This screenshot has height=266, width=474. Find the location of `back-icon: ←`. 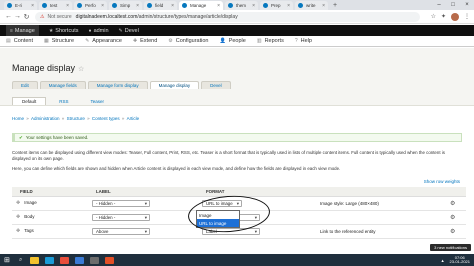

back-icon: ← is located at coordinates (8, 16).